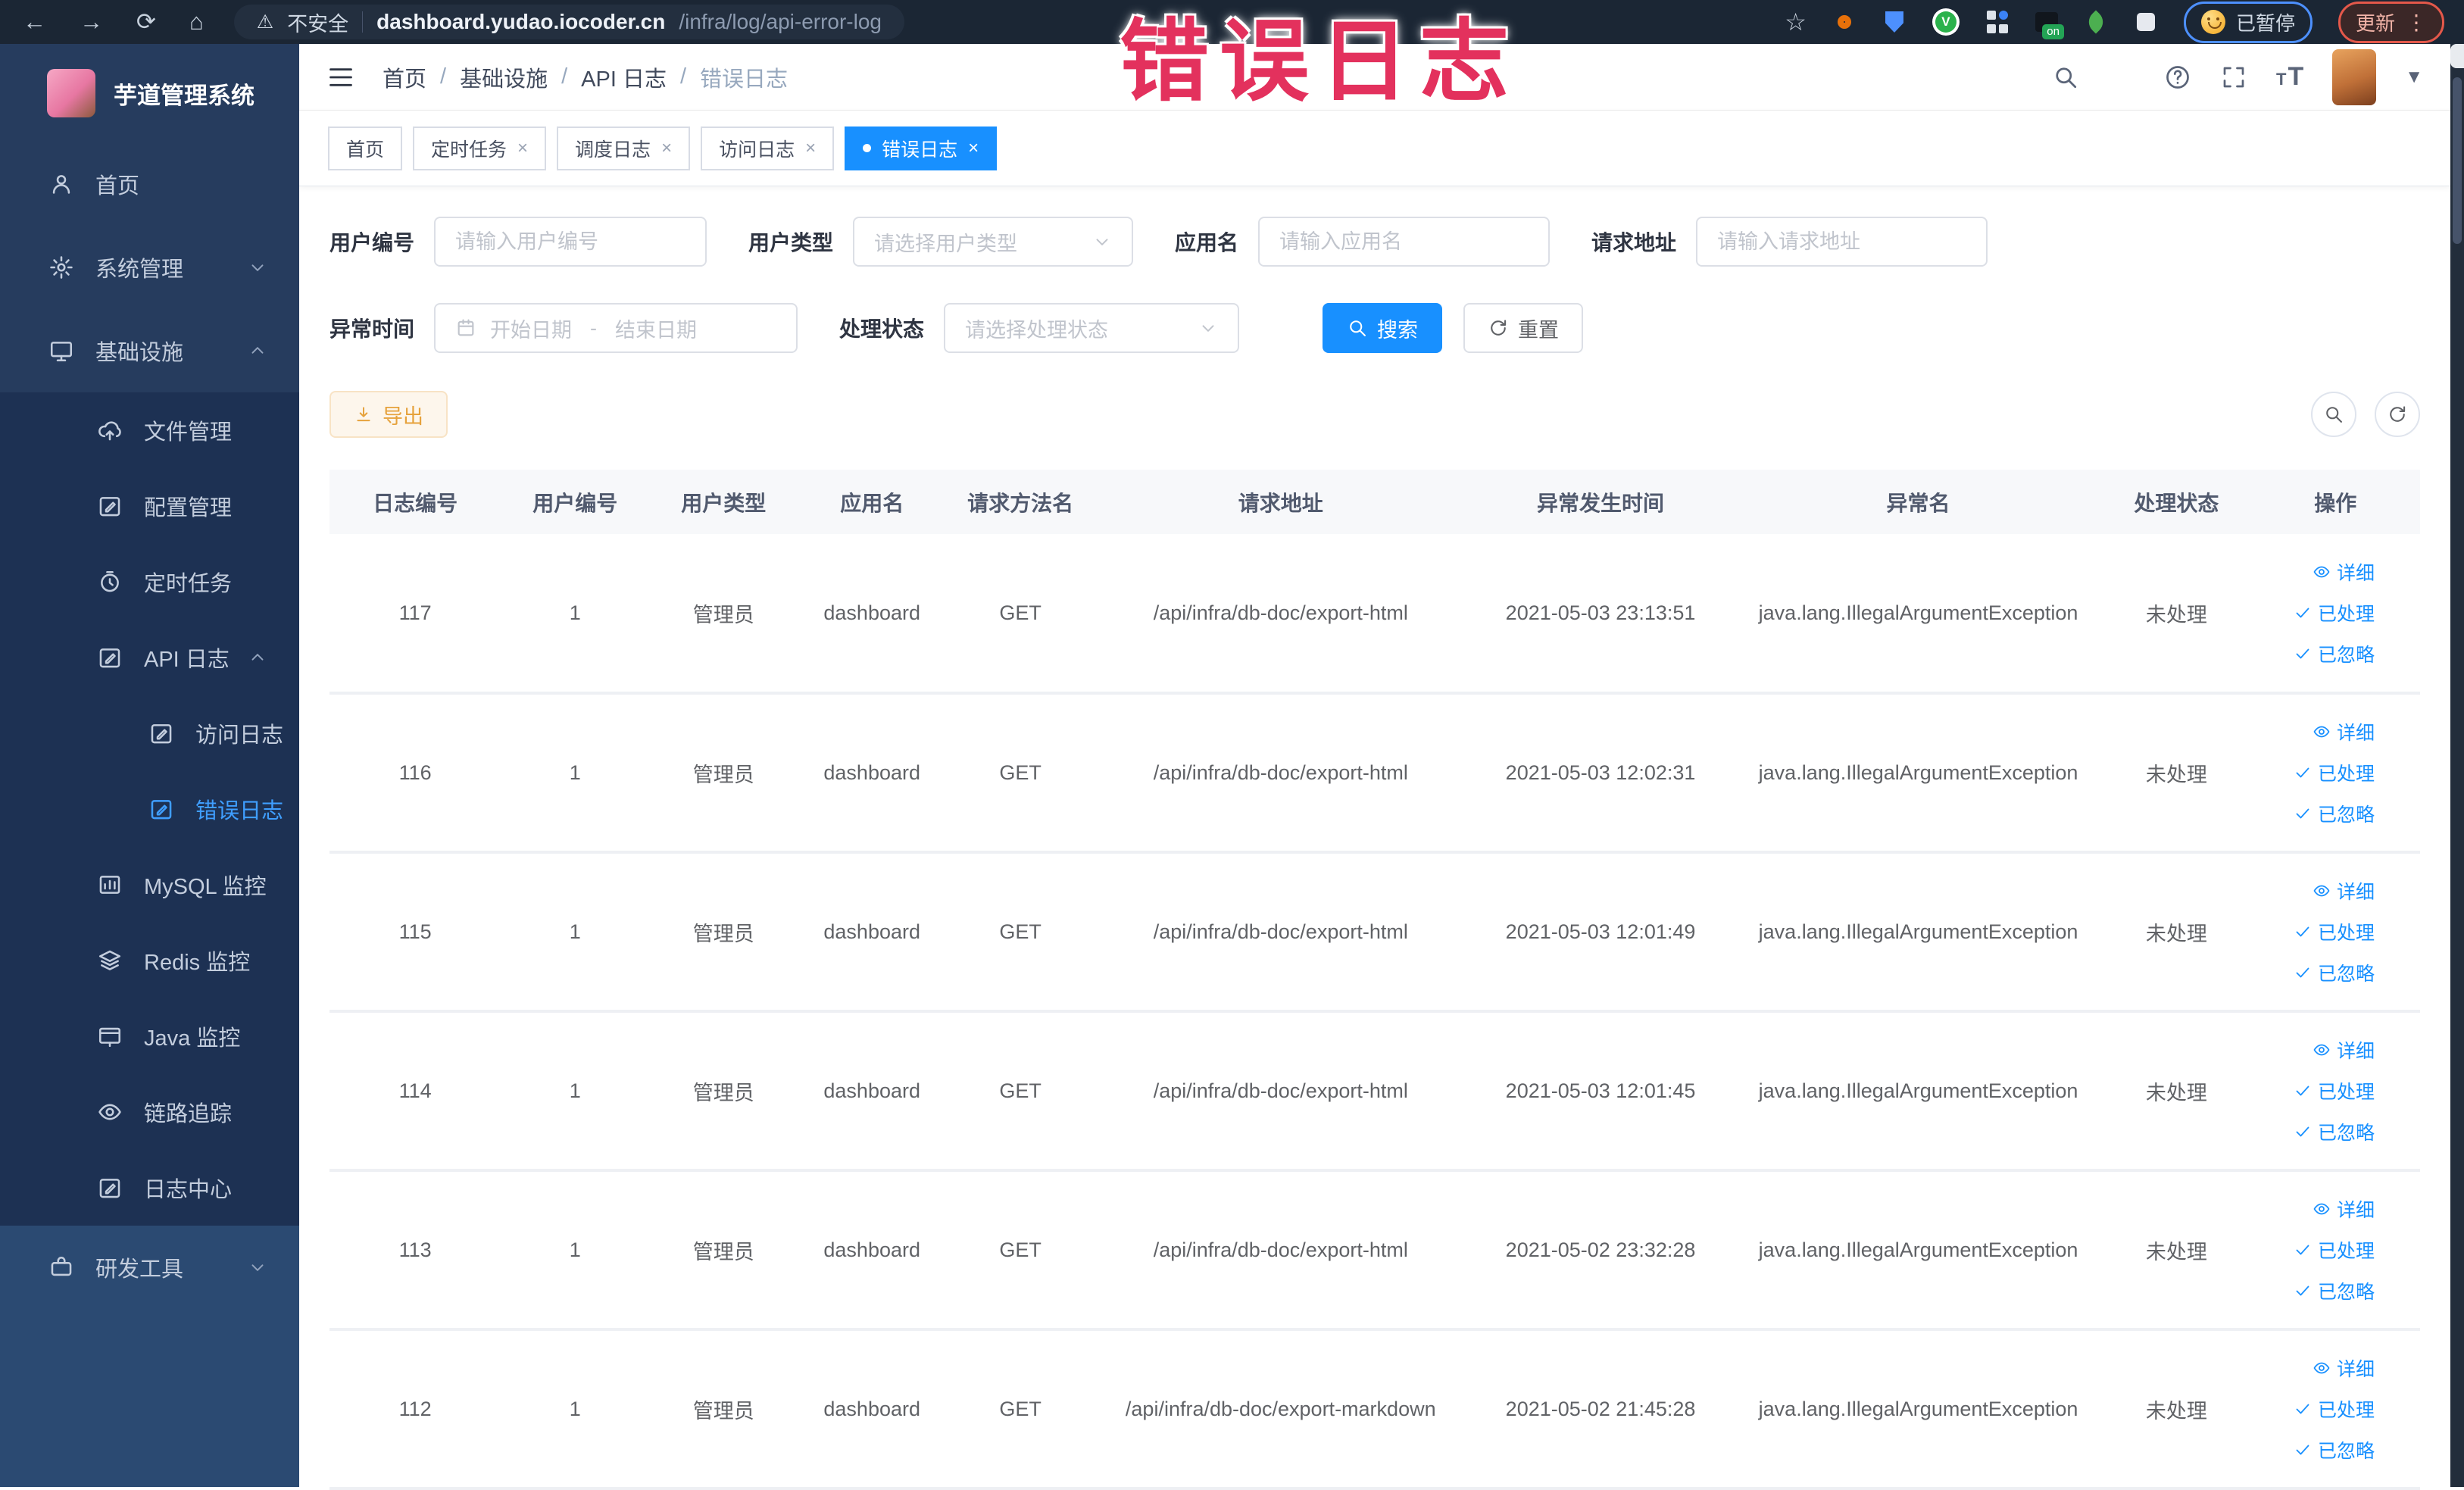 This screenshot has width=2464, height=1490. Describe the element at coordinates (91, 22) in the screenshot. I see `forward-icon: →` at that location.